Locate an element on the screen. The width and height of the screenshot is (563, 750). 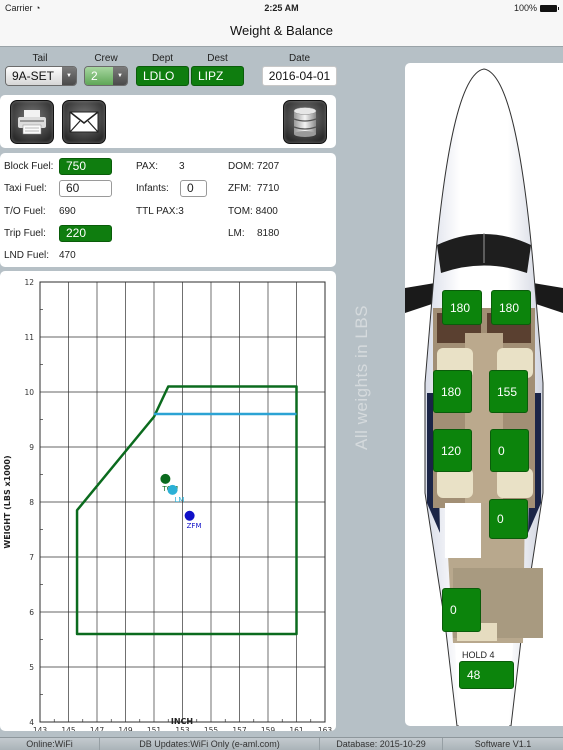
y-axis-label: WEIGHT (LBS x1000) is located at coordinates (7, 501).